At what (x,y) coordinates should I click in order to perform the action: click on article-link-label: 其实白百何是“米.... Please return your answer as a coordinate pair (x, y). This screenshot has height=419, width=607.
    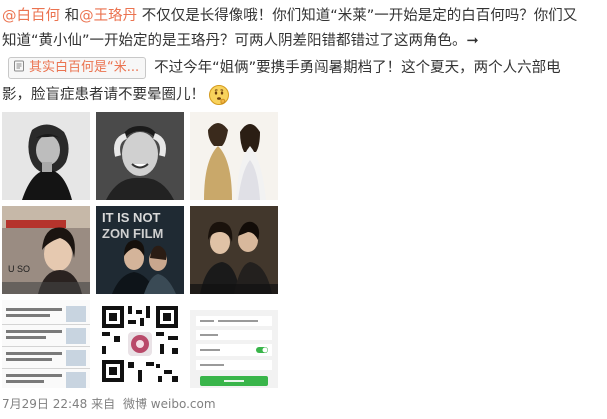
    Looking at the image, I should click on (84, 67).